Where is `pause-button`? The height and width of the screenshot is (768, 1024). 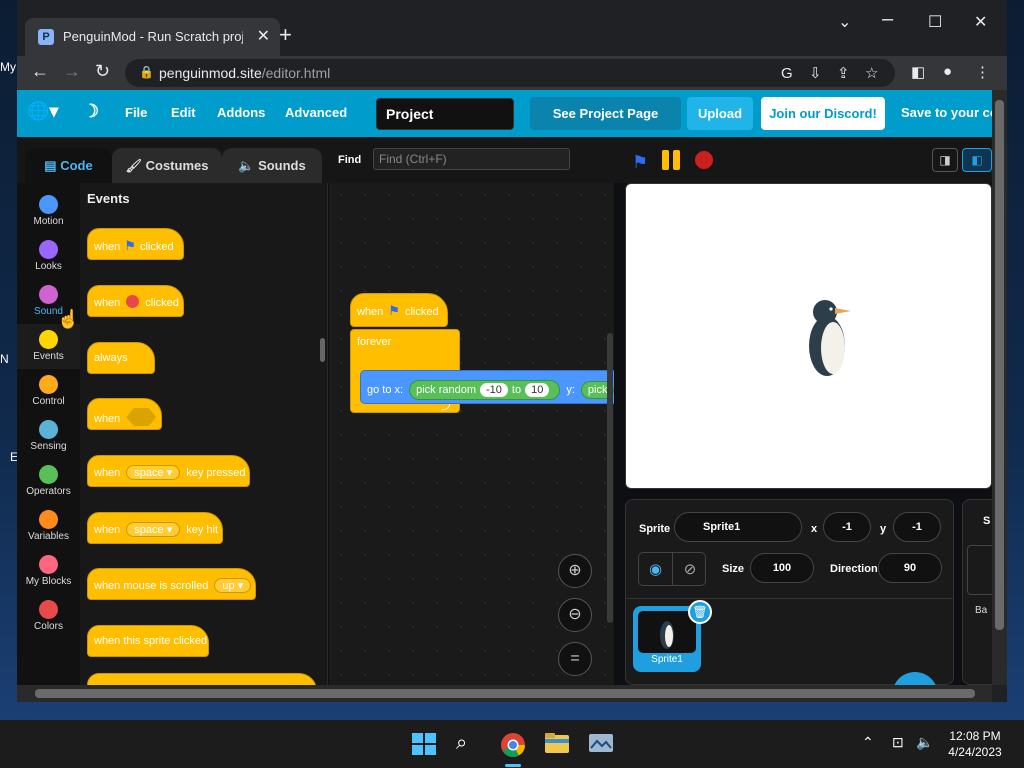 pause-button is located at coordinates (672, 160).